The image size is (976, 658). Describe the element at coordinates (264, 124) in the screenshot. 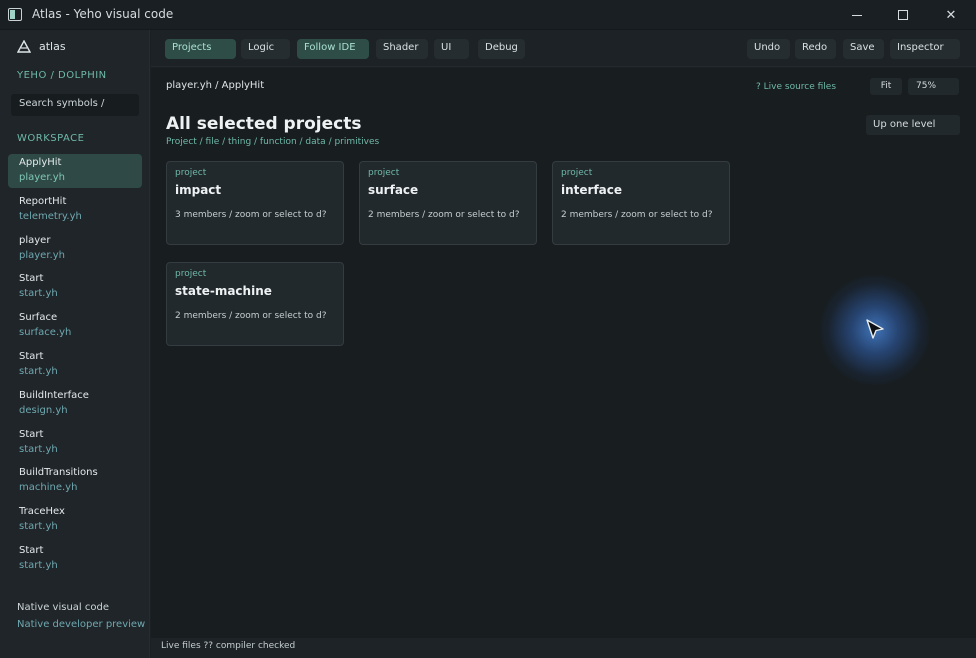

I see `page-title: All selected projects` at that location.